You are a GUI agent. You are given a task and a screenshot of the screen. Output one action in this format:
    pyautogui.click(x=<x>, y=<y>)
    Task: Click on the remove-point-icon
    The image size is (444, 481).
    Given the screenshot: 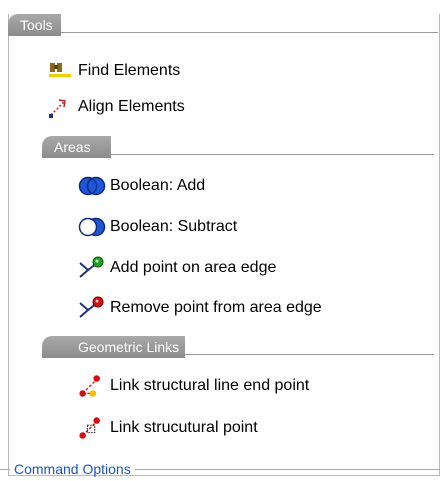 What is the action you would take?
    pyautogui.click(x=92, y=308)
    